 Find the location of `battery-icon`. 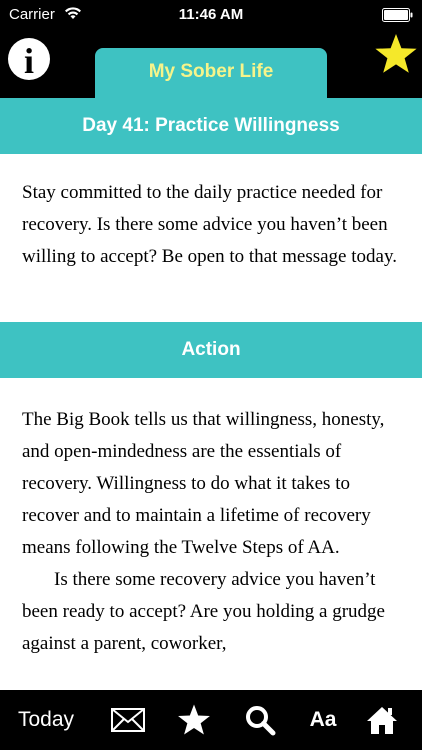

battery-icon is located at coordinates (398, 15).